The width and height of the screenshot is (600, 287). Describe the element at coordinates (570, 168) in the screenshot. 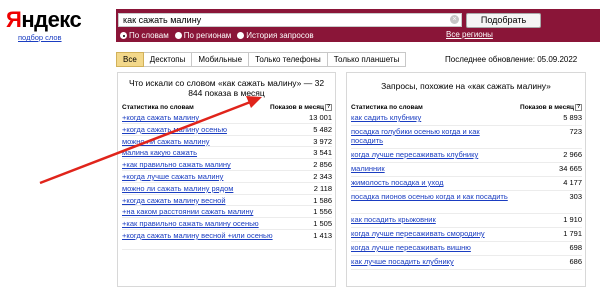

I see `impressions-count: 34 665` at that location.